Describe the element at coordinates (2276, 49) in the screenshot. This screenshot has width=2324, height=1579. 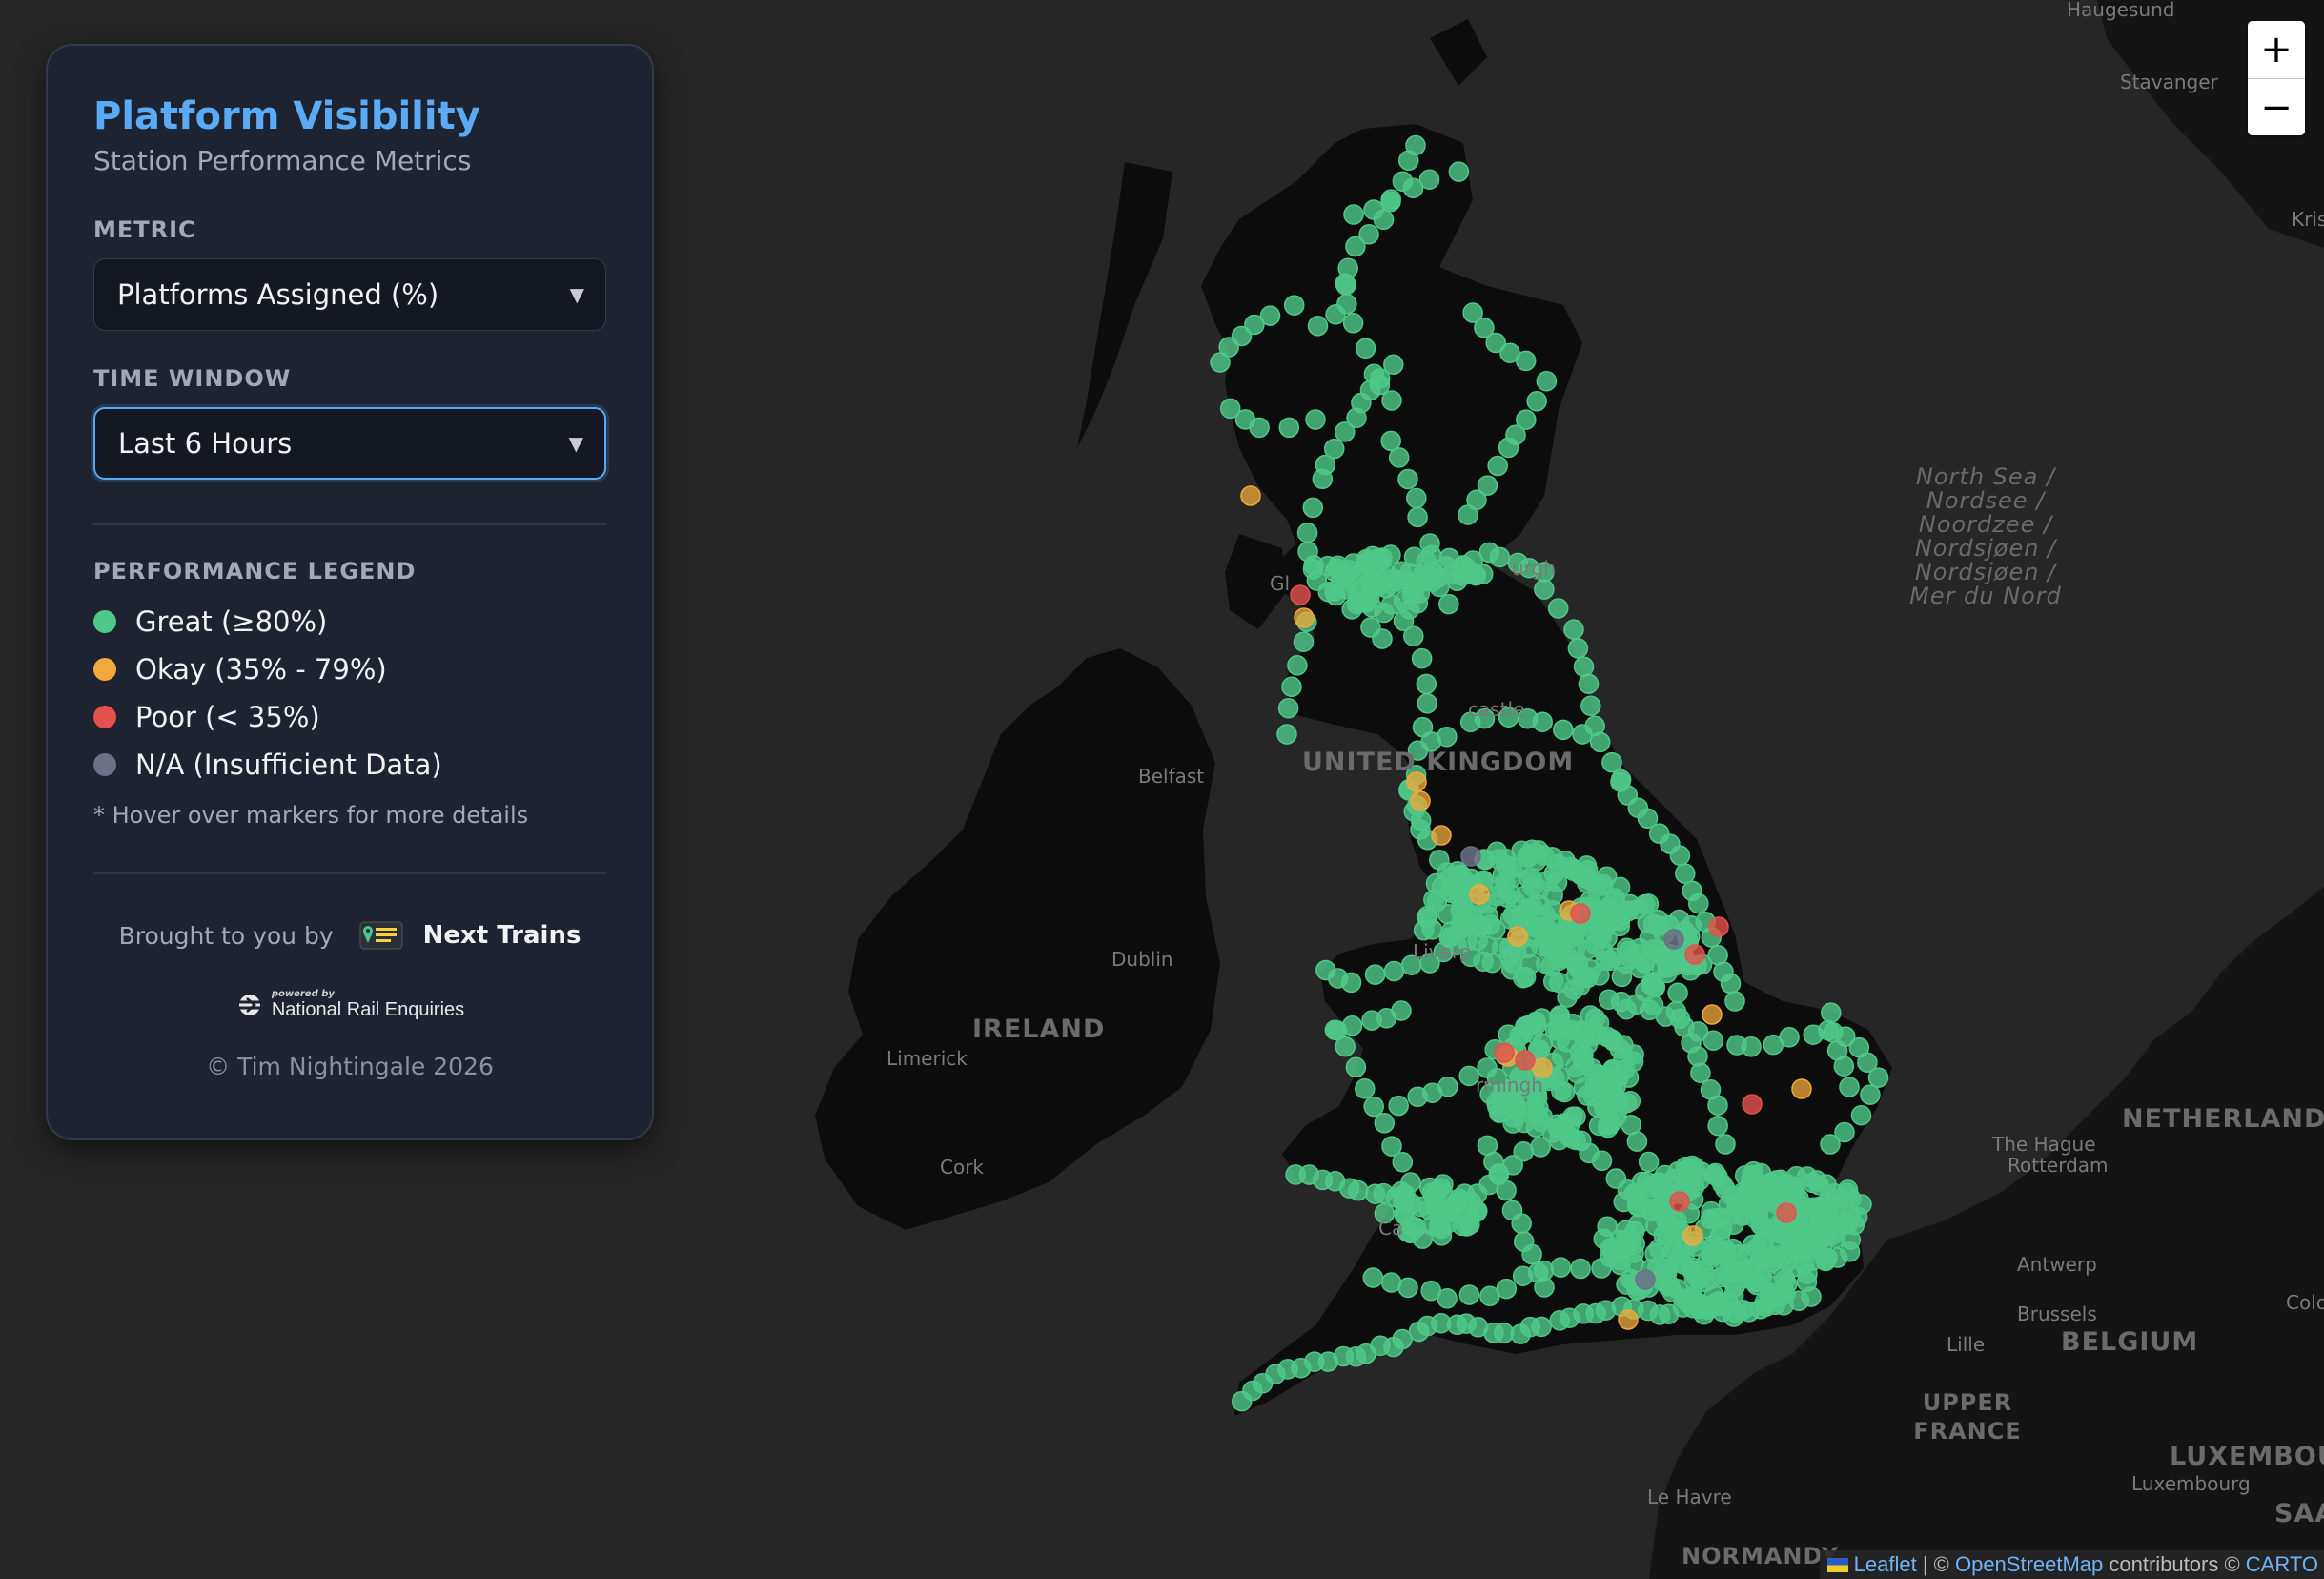
I see `zoom-in-button: +` at that location.